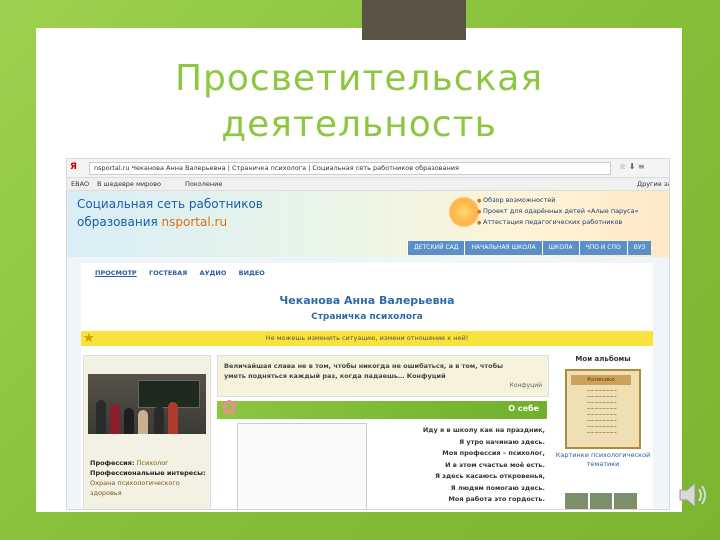 This screenshot has height=540, width=720. What do you see at coordinates (503, 248) in the screenshot?
I see `nav-tab-primary-school: НАЧАЛЬНАЯ ШКОЛА` at bounding box center [503, 248].